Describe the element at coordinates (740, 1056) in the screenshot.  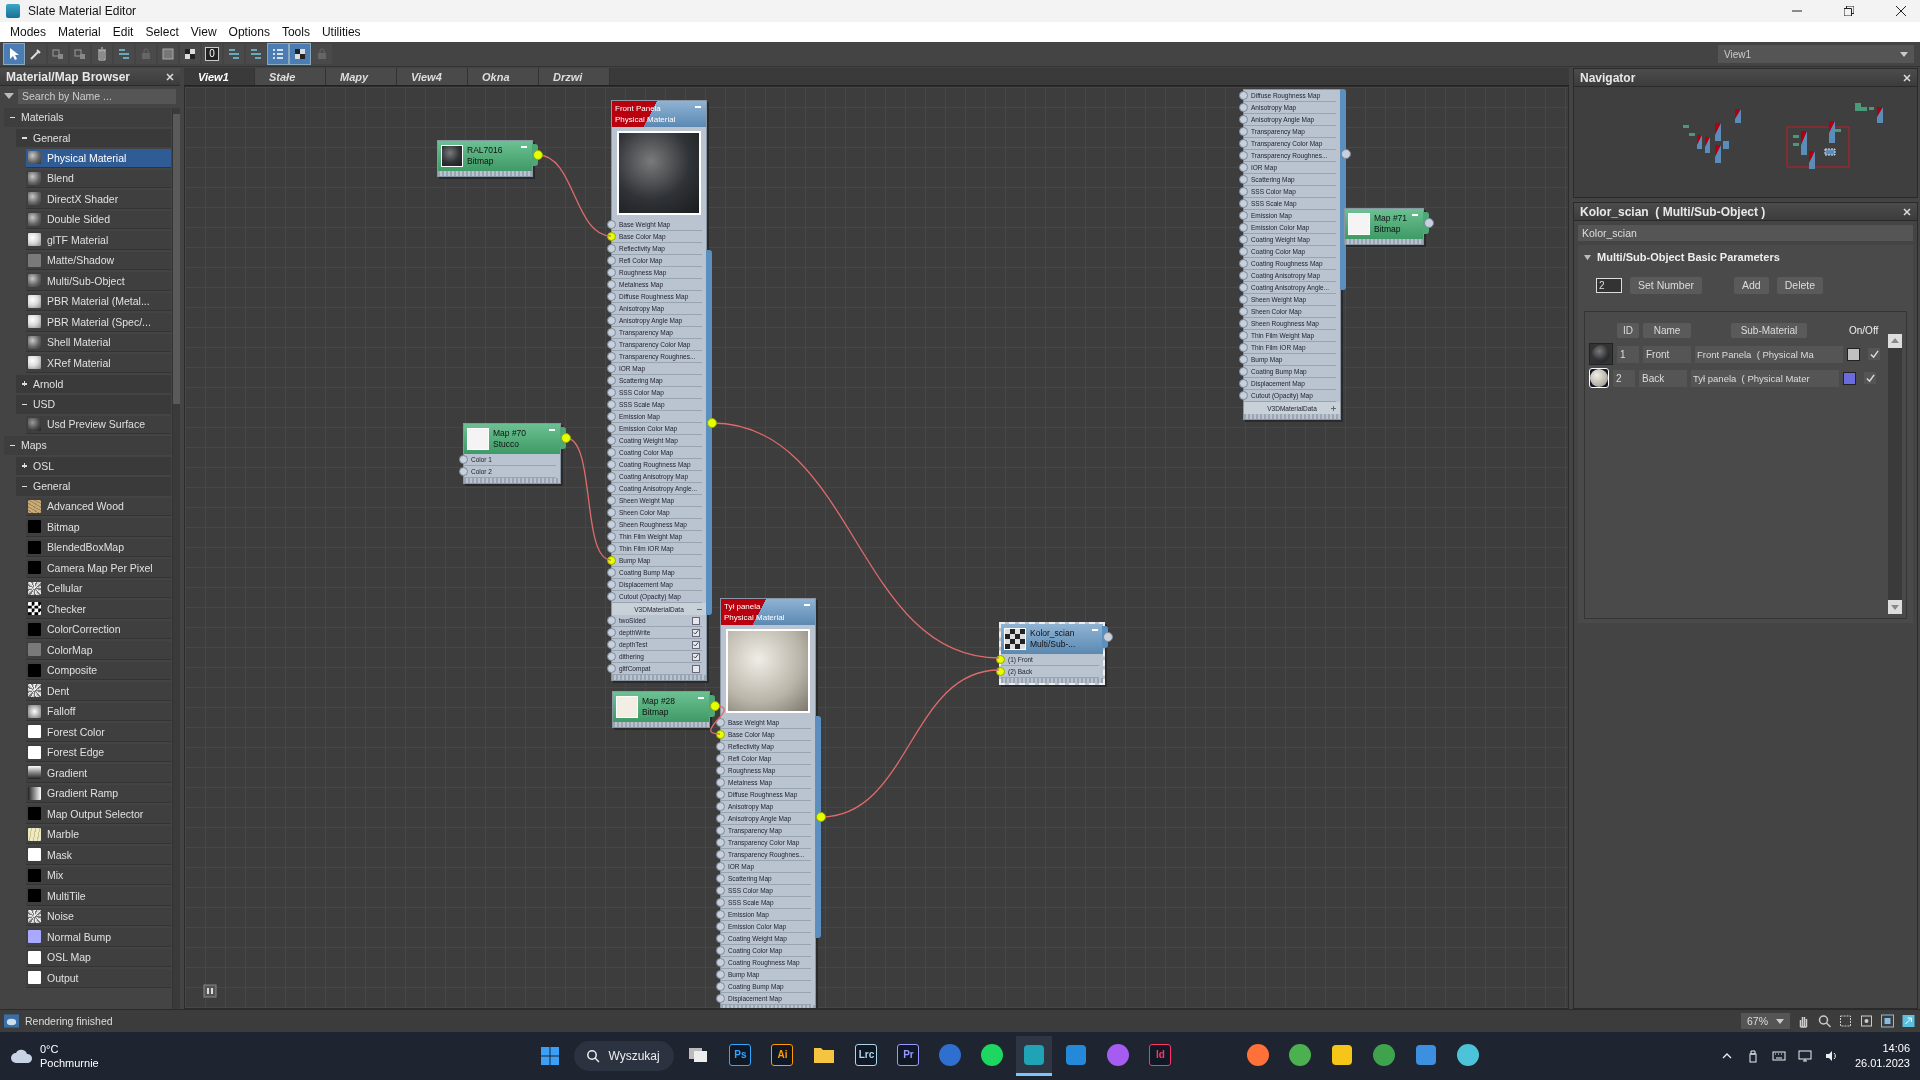
I see `taskbar-app-button: Ps` at that location.